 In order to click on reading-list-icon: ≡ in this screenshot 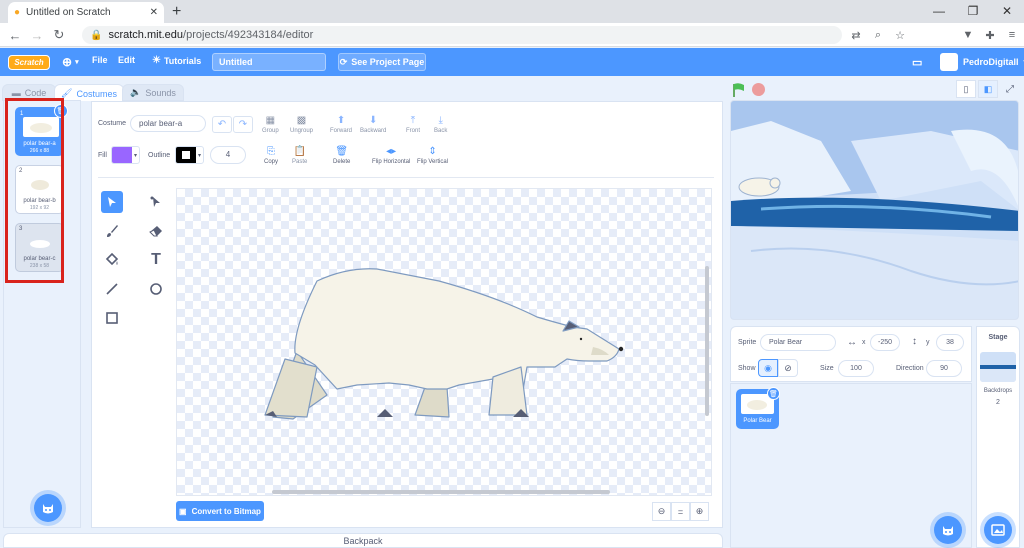, I will do `click(1012, 35)`.